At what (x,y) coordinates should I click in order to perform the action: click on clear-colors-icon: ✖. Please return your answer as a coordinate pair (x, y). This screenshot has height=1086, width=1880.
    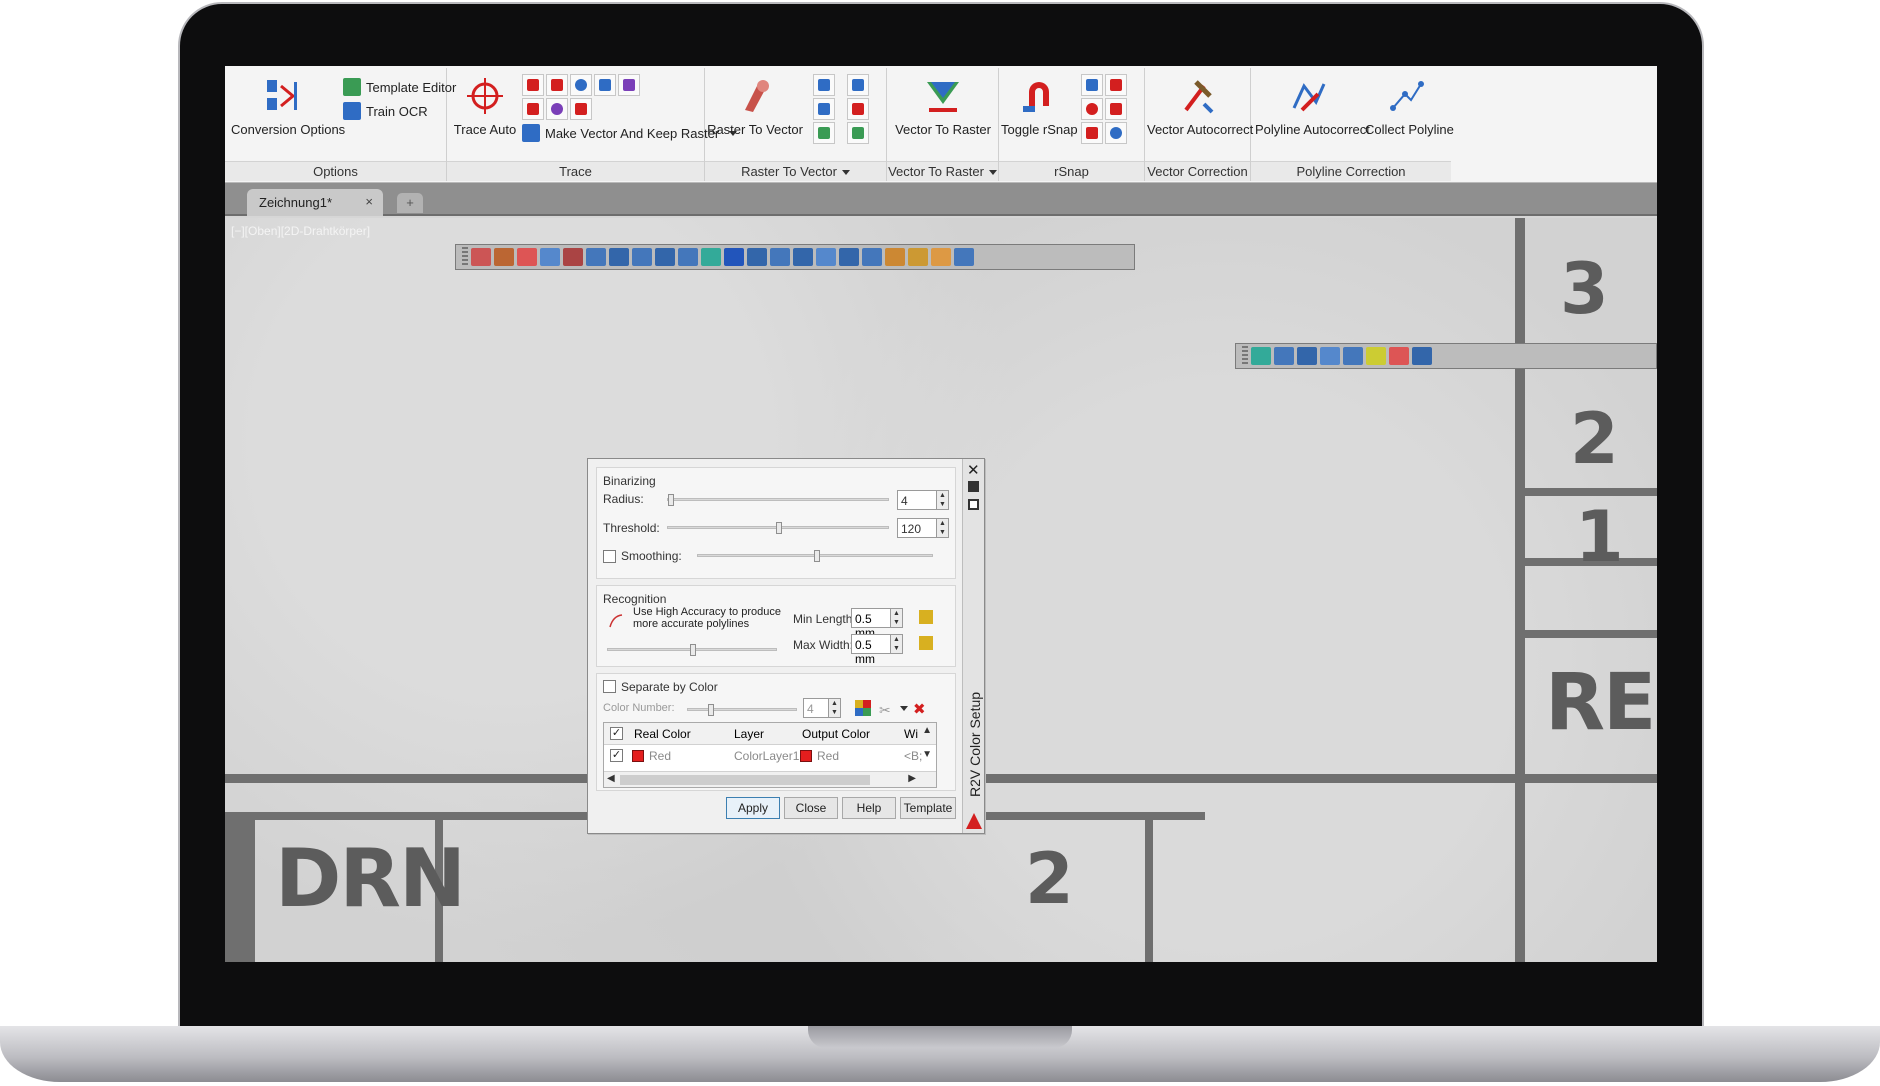
    Looking at the image, I should click on (919, 709).